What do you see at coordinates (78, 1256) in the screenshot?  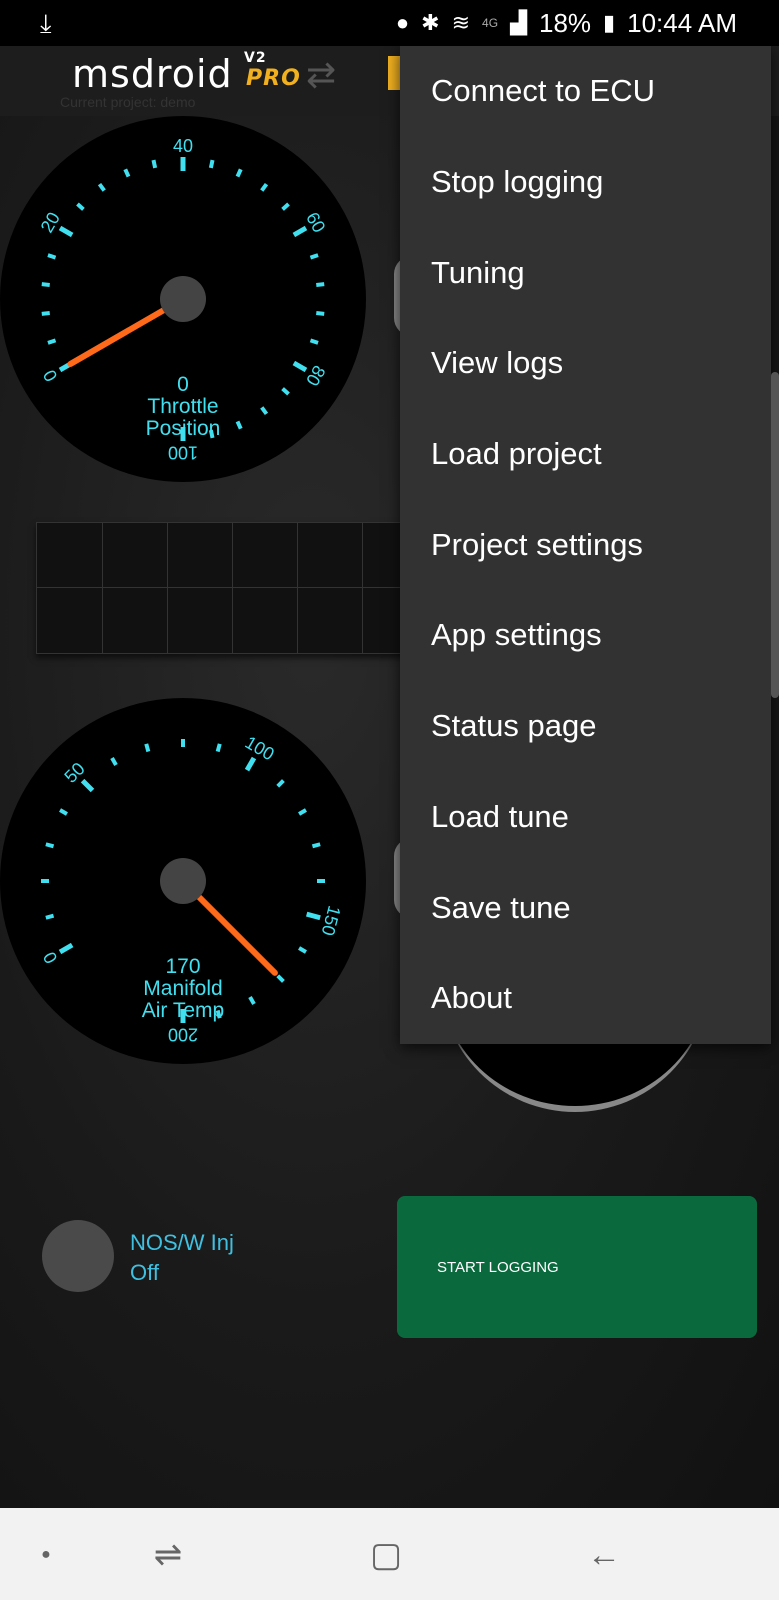 I see `nos-indicator-light` at bounding box center [78, 1256].